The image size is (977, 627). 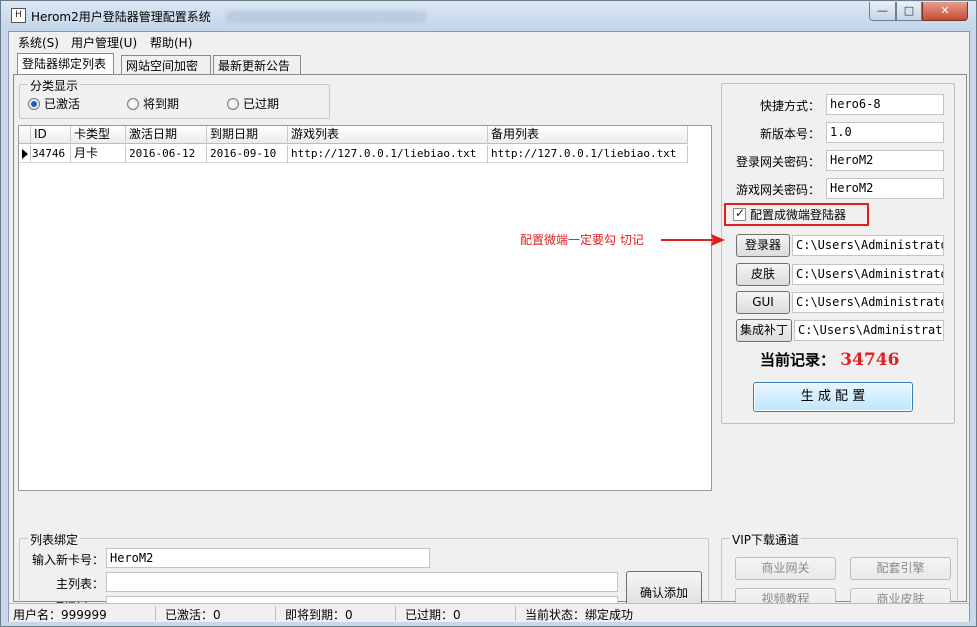 What do you see at coordinates (789, 134) in the screenshot?
I see `version-label: 新版本号：` at bounding box center [789, 134].